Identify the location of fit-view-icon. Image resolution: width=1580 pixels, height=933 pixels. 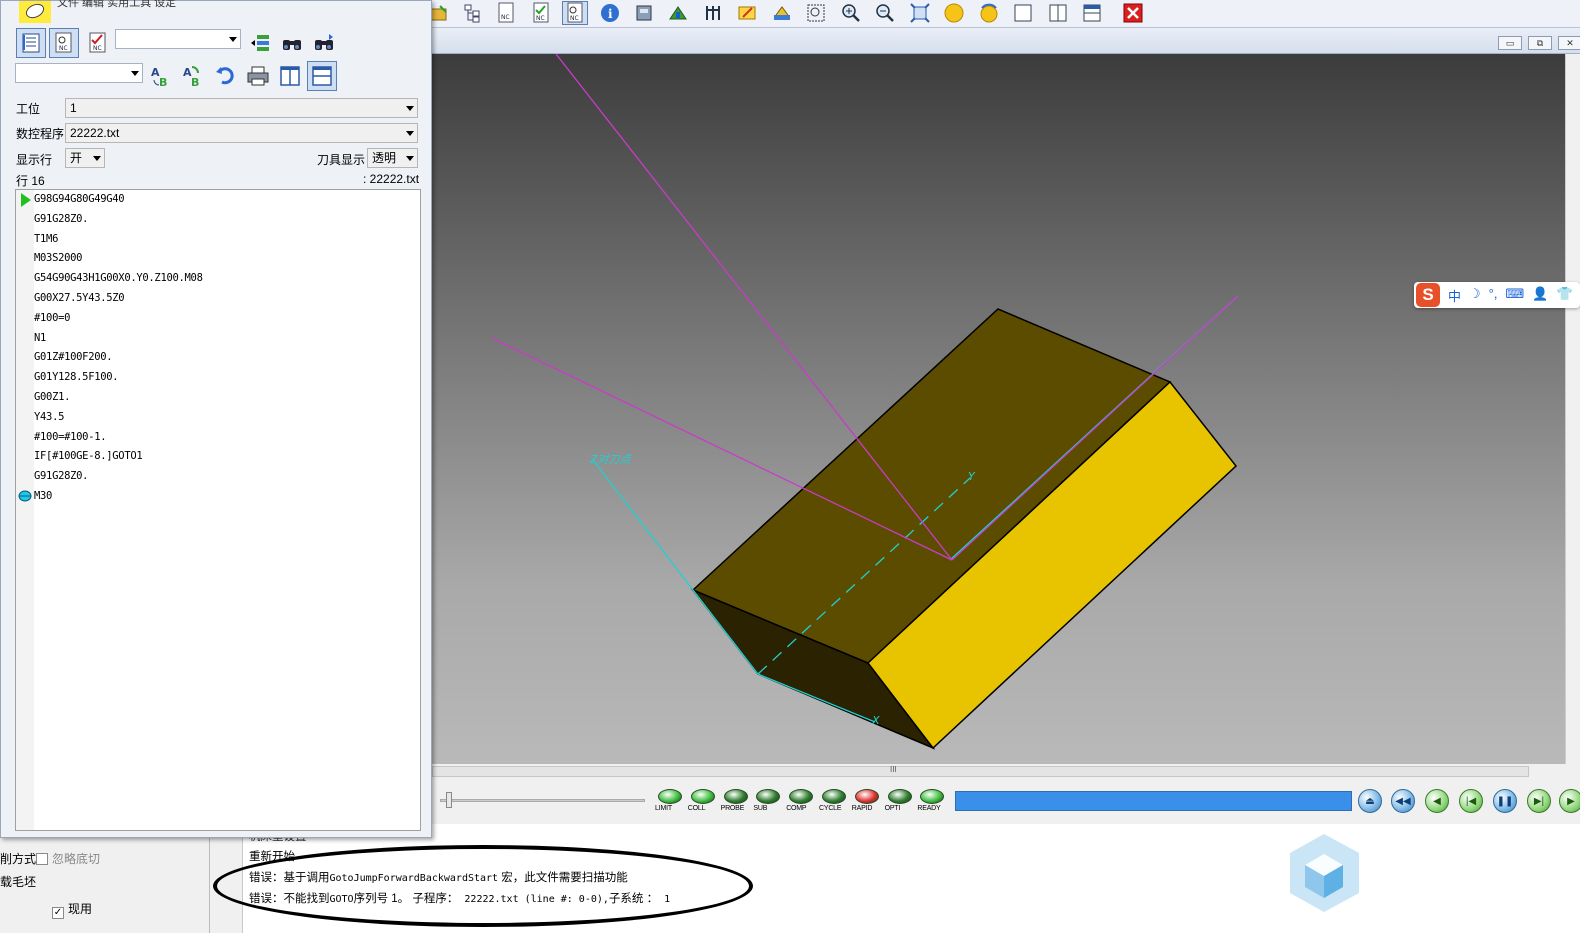
(920, 13).